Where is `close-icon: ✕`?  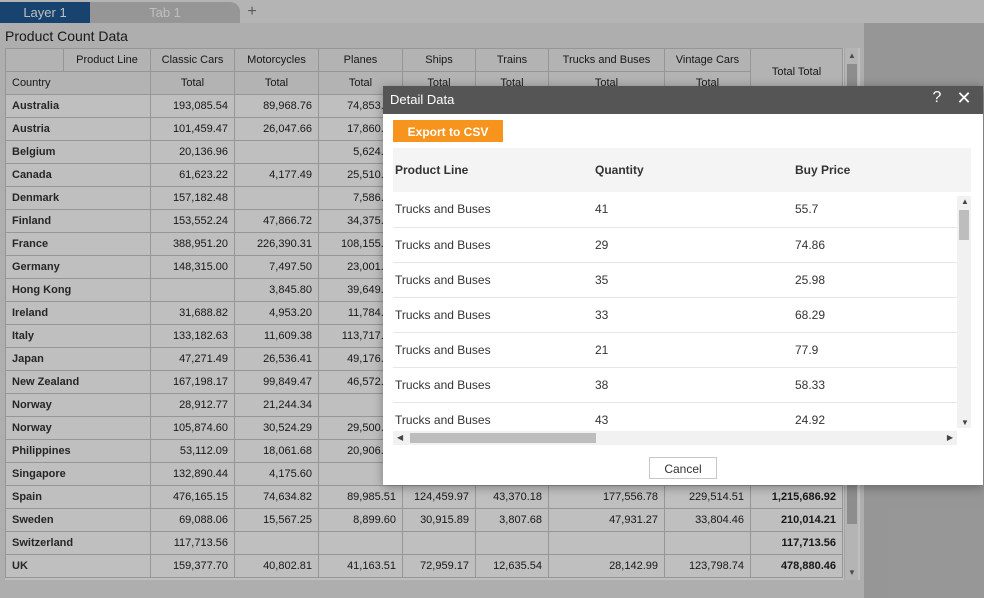 close-icon: ✕ is located at coordinates (964, 98).